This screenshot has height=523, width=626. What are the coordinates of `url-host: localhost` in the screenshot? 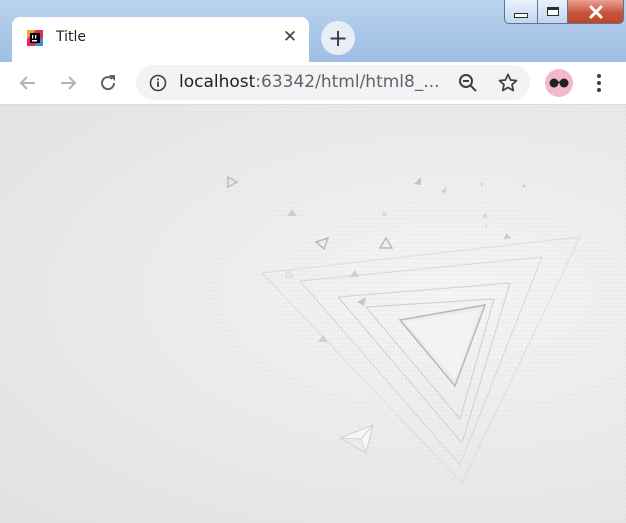 It's located at (217, 82).